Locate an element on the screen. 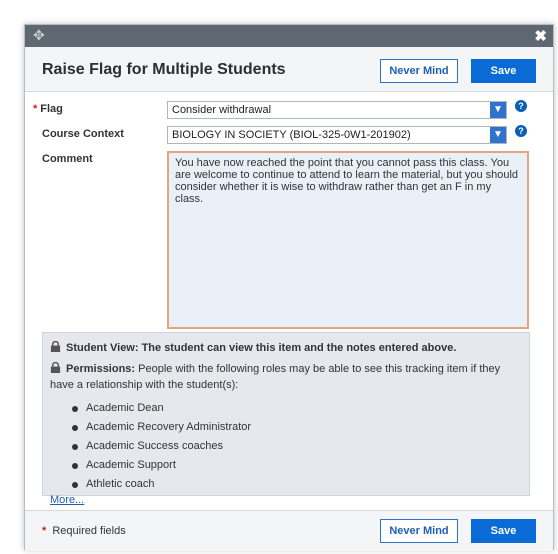  dialog-titlebar: ✥ ✖ is located at coordinates (289, 36).